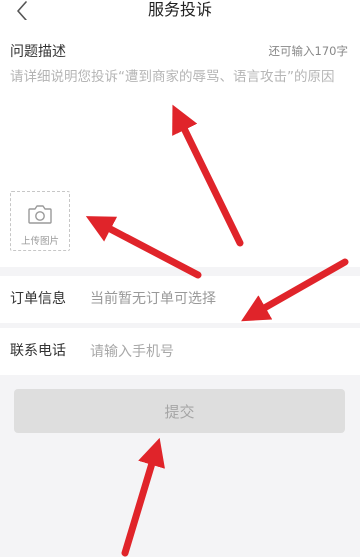  Describe the element at coordinates (208, 175) in the screenshot. I see `annotation-arrow-description` at that location.